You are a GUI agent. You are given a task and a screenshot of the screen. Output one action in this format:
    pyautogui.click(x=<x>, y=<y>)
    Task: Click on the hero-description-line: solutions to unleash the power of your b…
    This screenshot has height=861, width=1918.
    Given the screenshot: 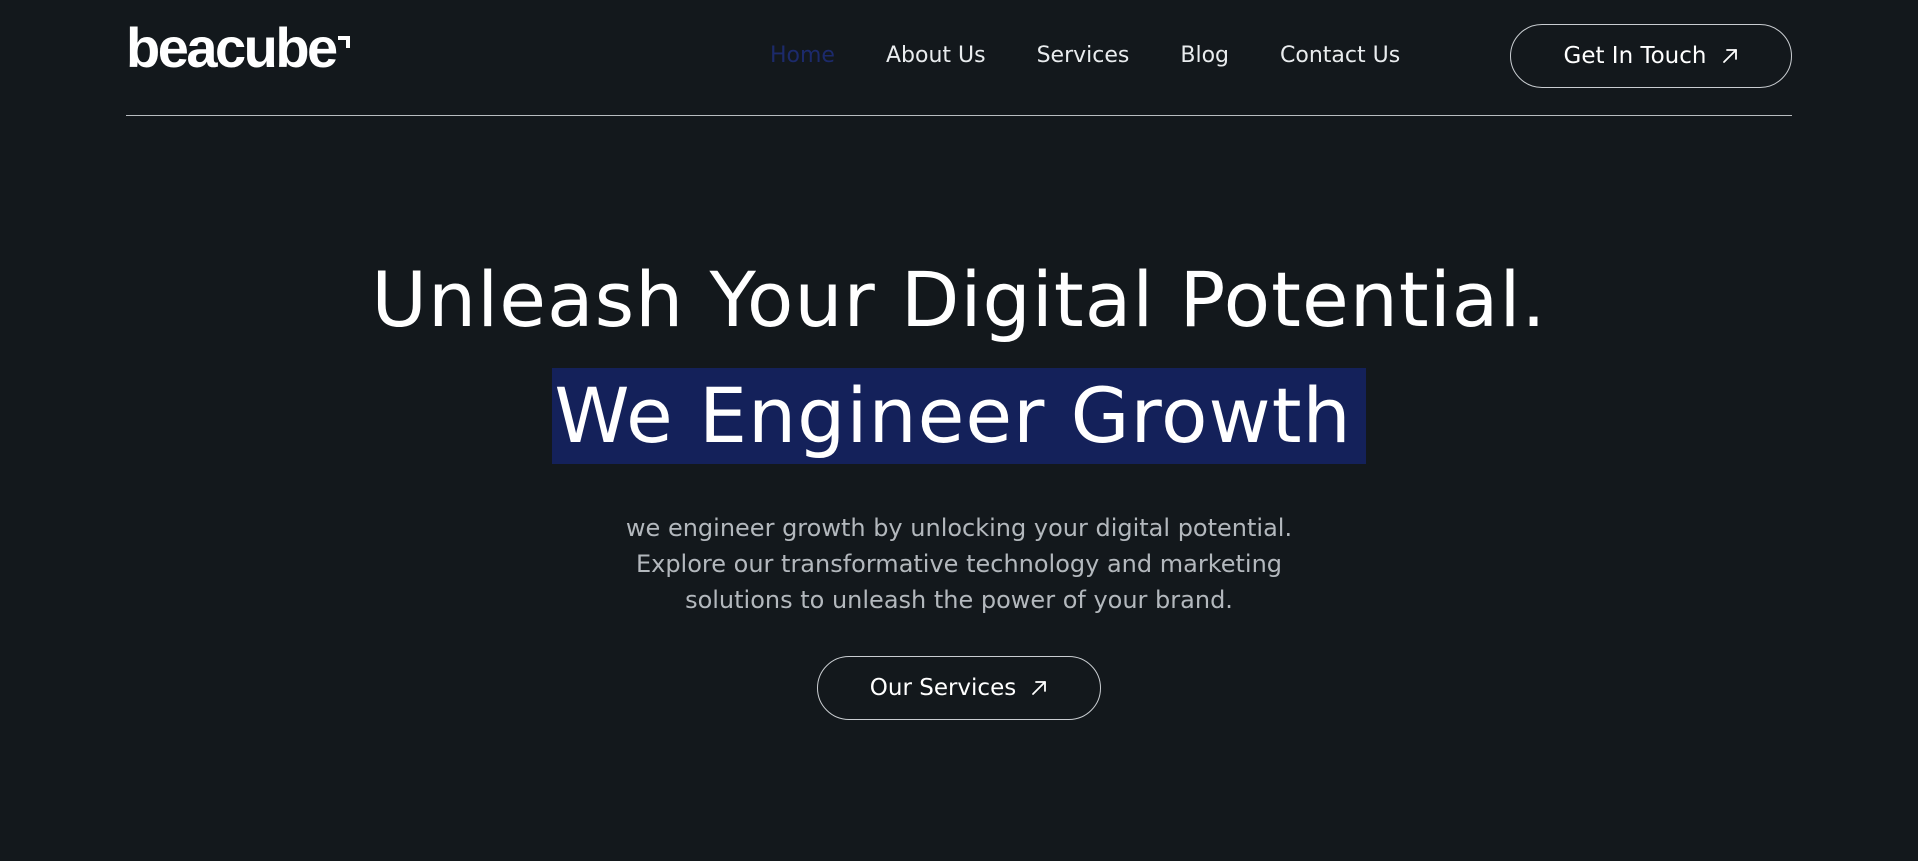 What is the action you would take?
    pyautogui.click(x=959, y=600)
    